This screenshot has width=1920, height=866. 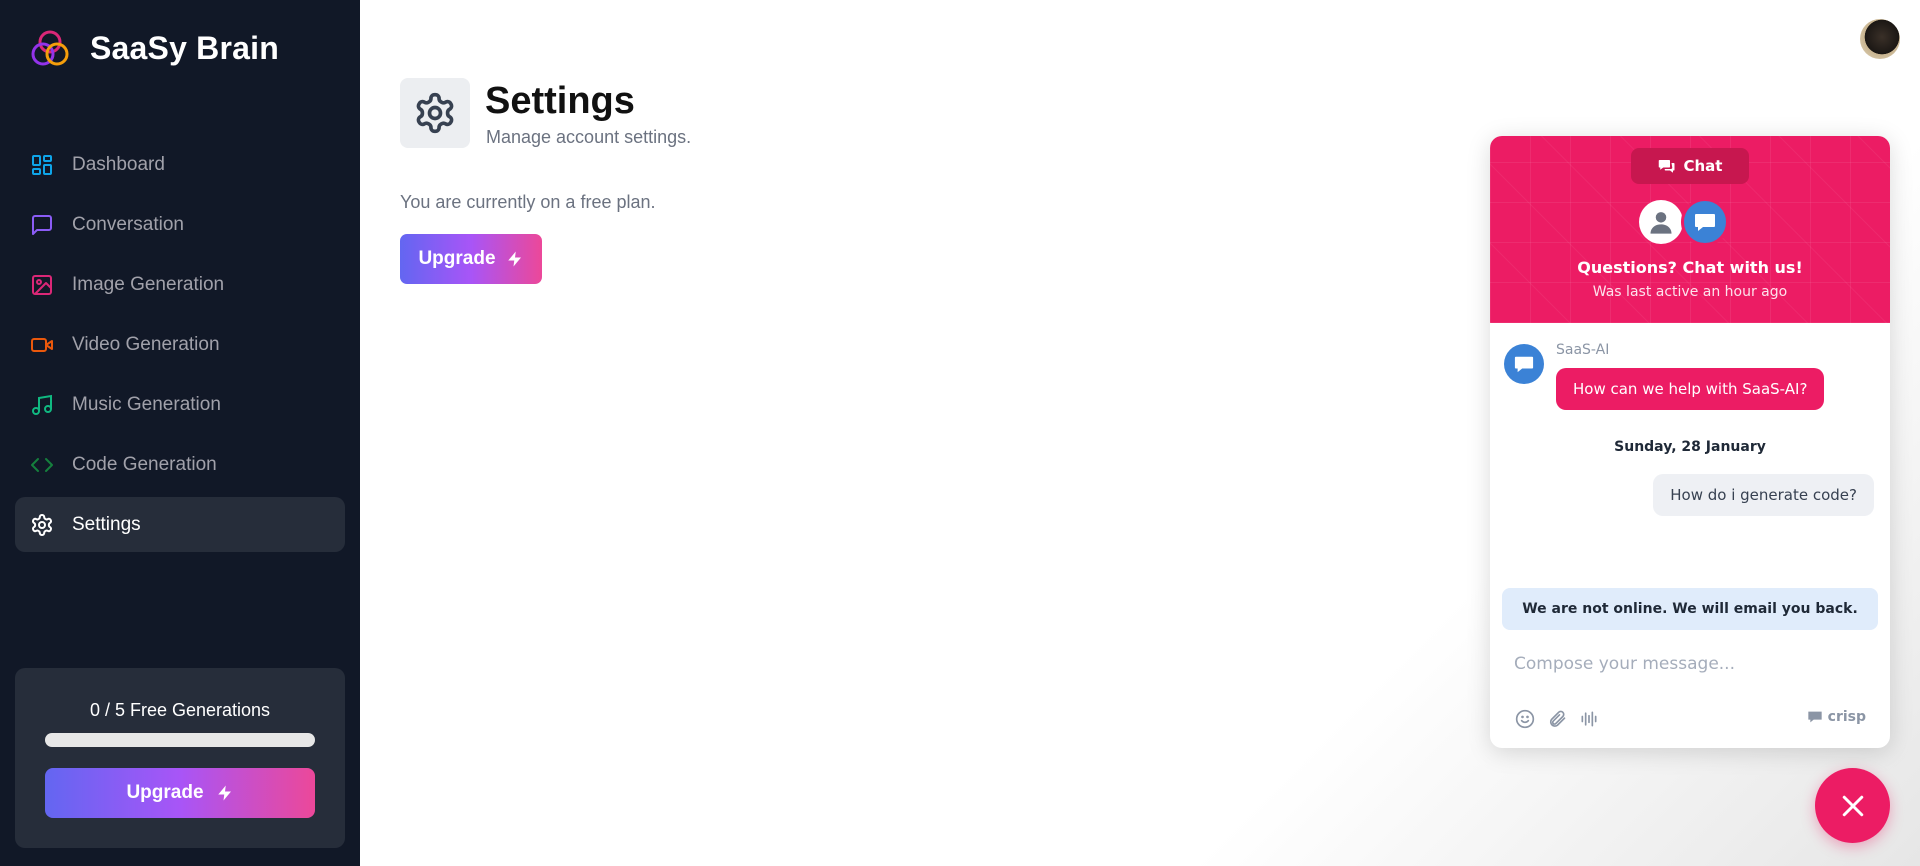 What do you see at coordinates (589, 137) in the screenshot?
I see `page-subtitle: Manage account settings.` at bounding box center [589, 137].